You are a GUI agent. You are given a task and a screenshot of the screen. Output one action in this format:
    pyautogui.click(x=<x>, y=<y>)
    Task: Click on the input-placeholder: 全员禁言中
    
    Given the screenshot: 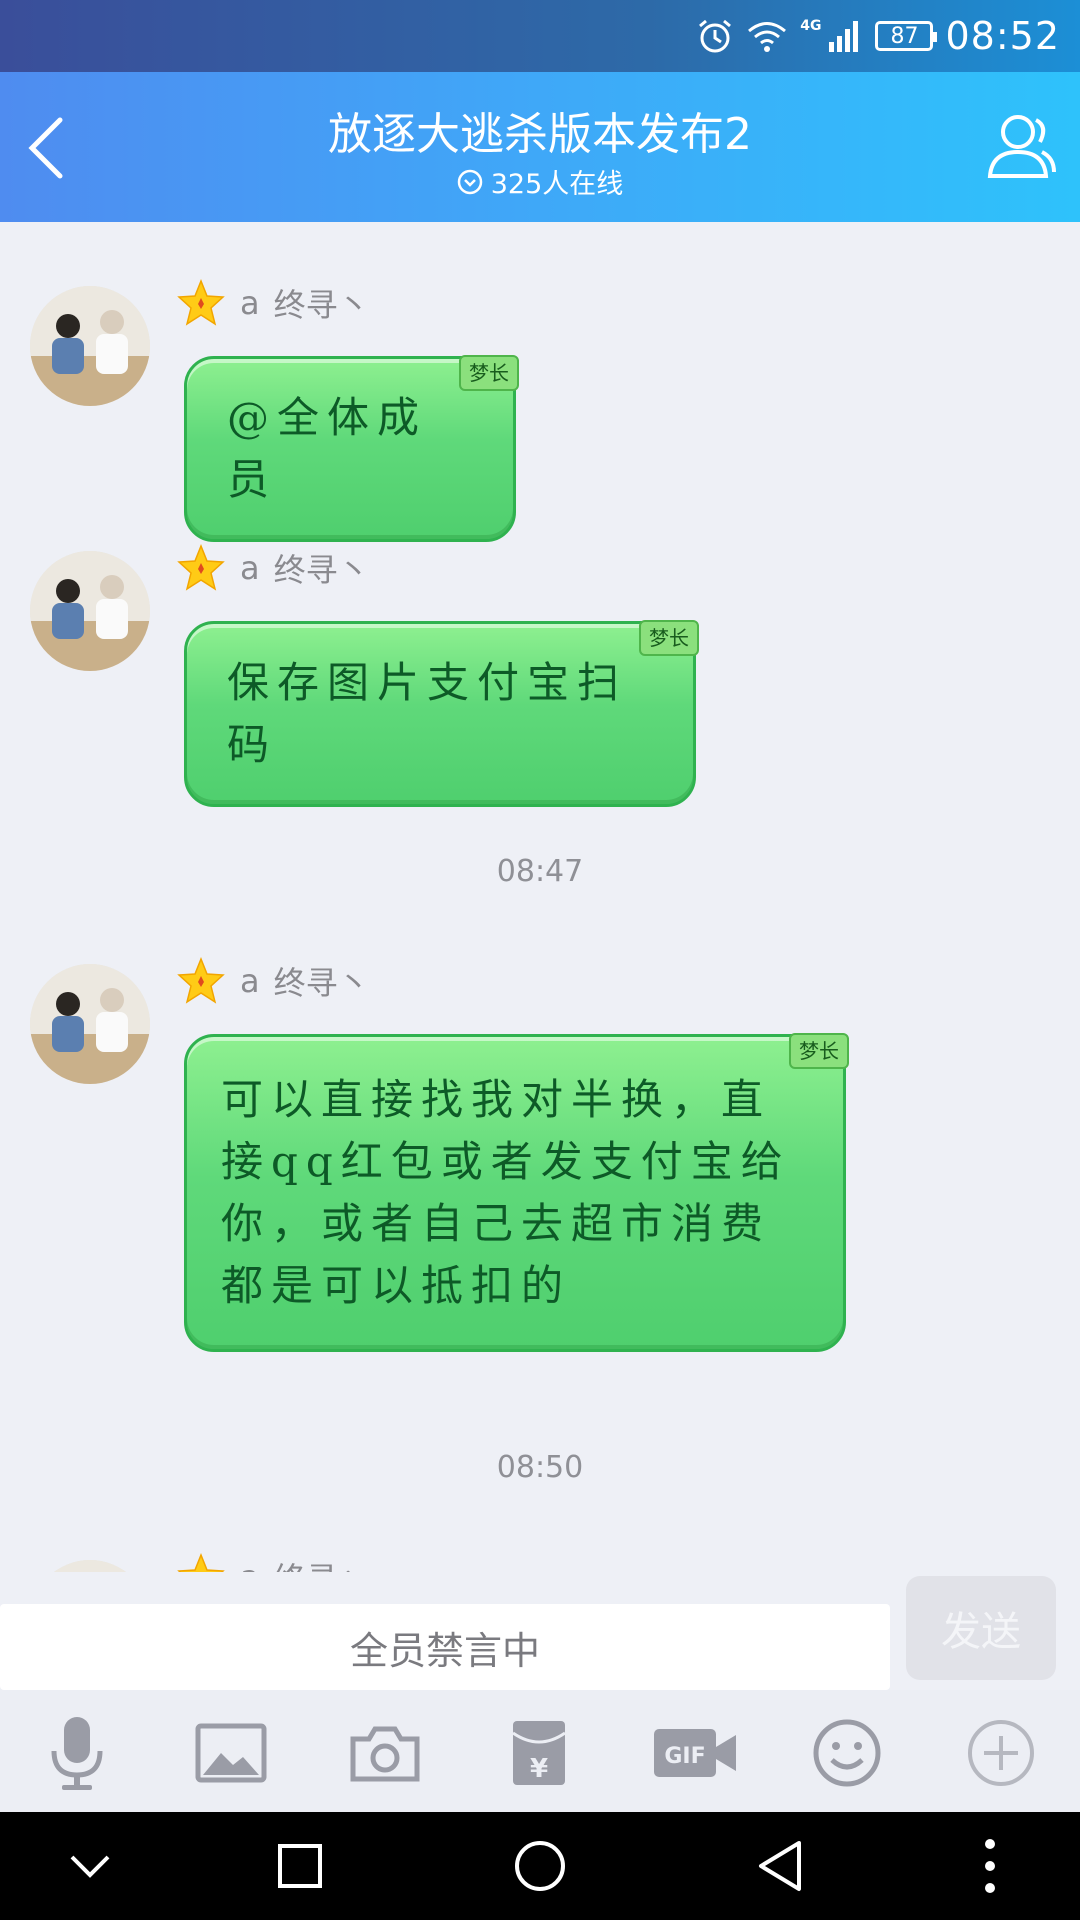 What is the action you would take?
    pyautogui.click(x=444, y=1650)
    